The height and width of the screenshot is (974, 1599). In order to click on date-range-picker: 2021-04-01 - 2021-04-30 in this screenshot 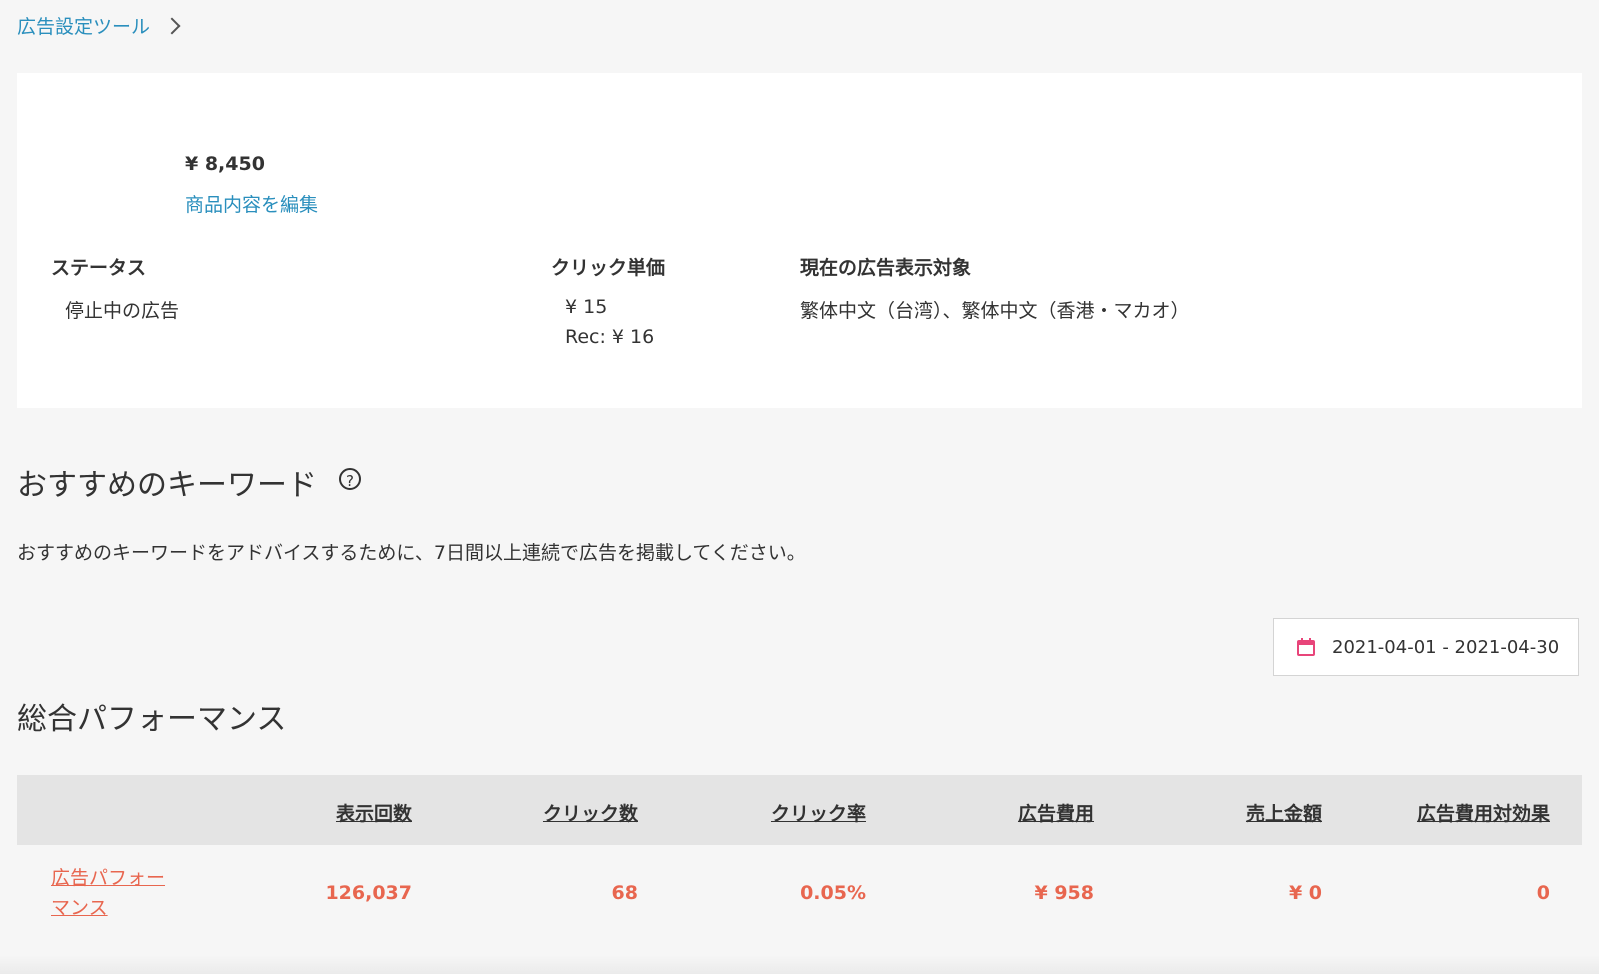, I will do `click(1426, 647)`.